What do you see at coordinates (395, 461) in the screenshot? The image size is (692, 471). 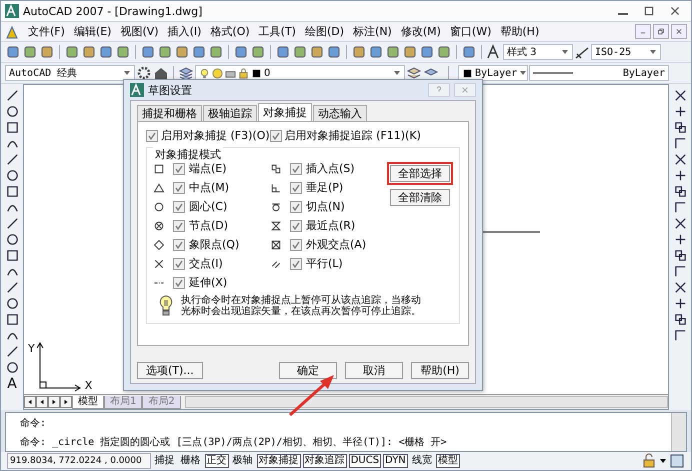 I see `status-toggle: DYN` at bounding box center [395, 461].